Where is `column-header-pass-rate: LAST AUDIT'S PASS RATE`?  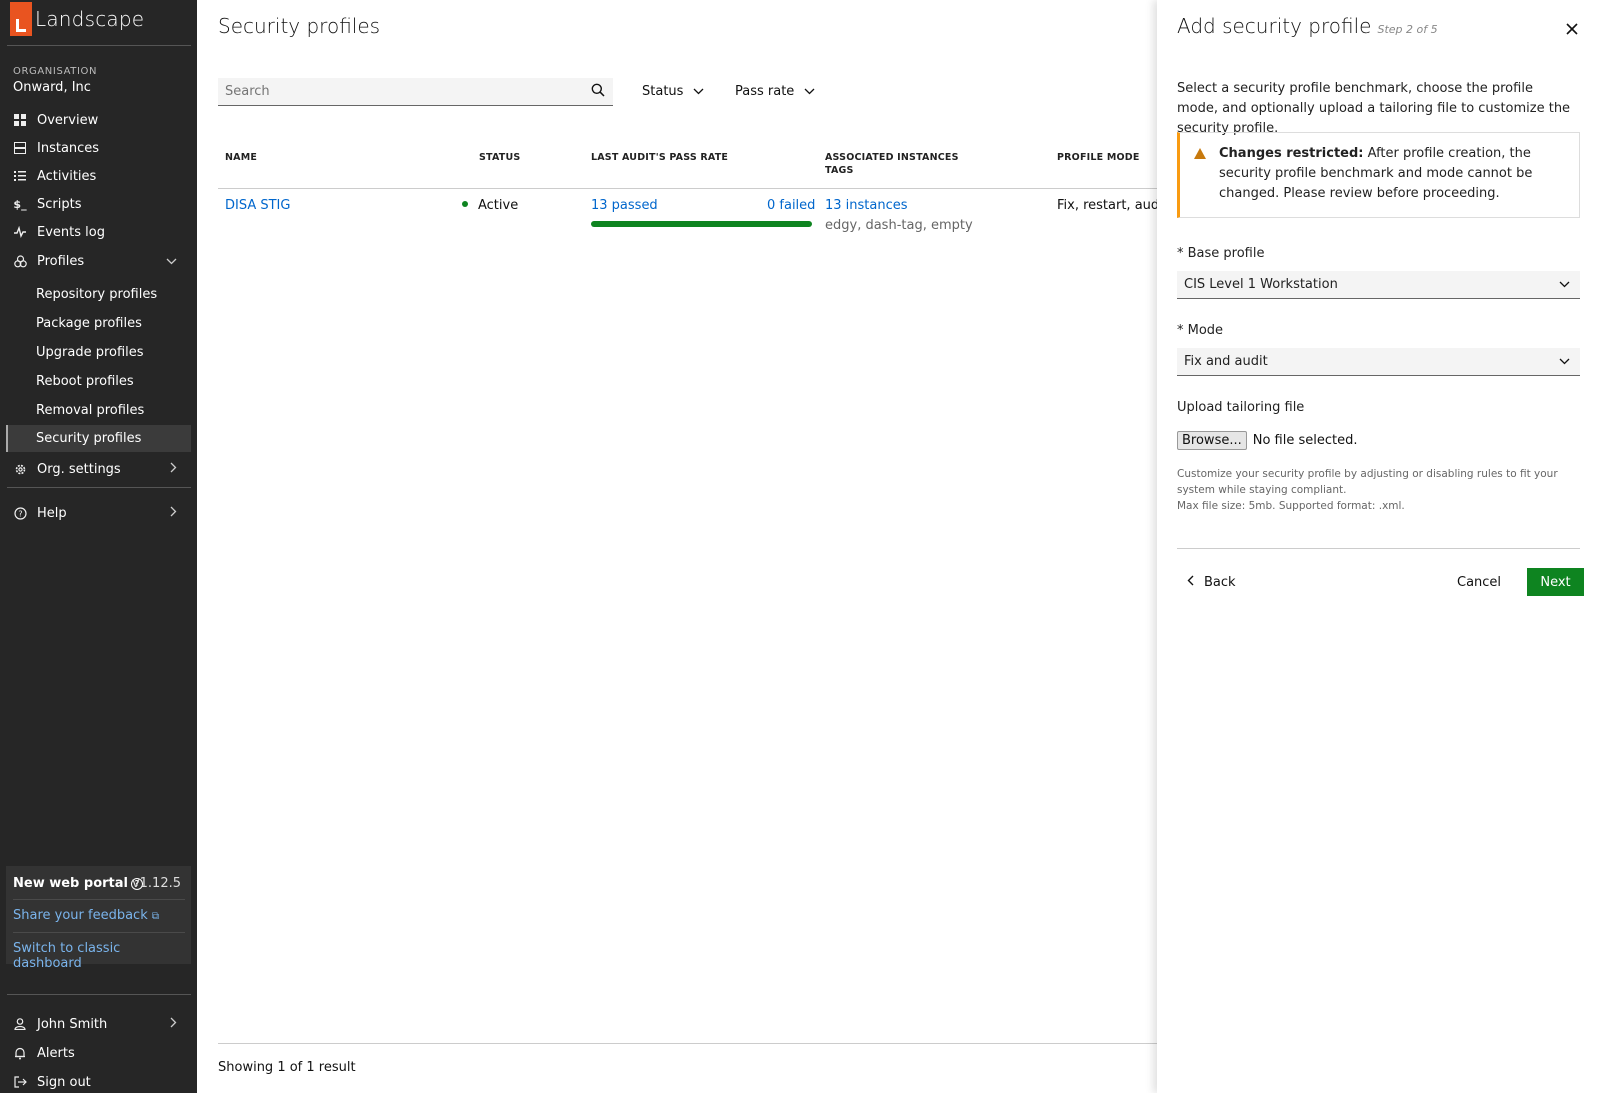
column-header-pass-rate: LAST AUDIT'S PASS RATE is located at coordinates (659, 157).